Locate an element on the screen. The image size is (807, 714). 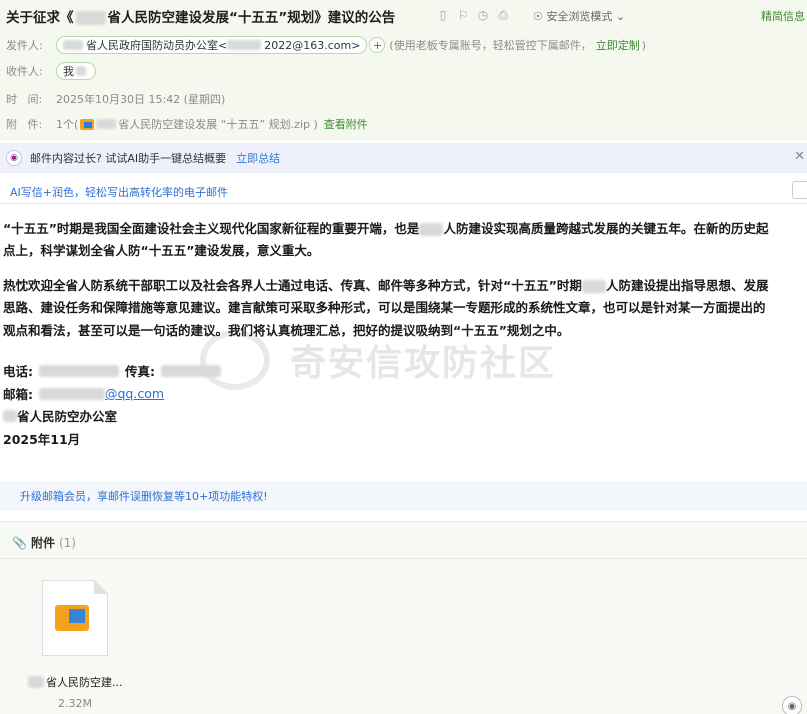
view-attachment-link: 查看附件 is located at coordinates (346, 124).